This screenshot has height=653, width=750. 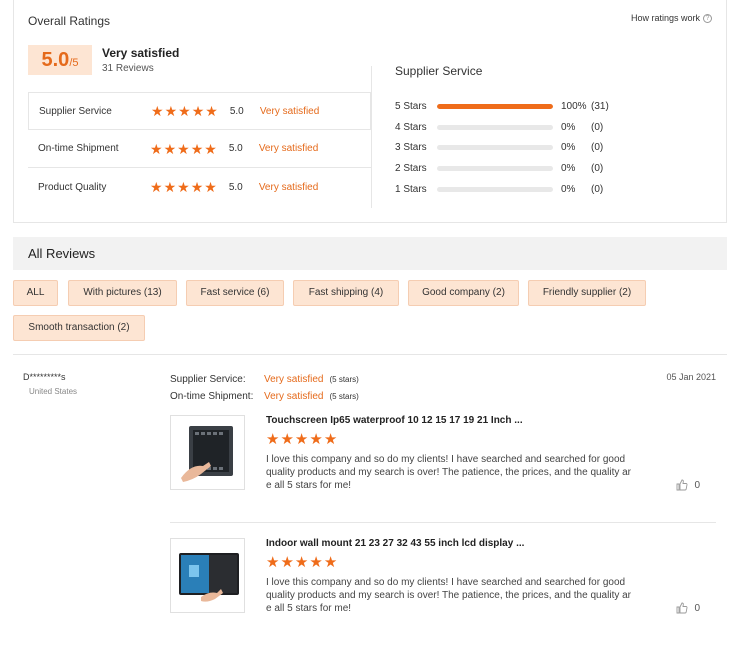 What do you see at coordinates (72, 187) in the screenshot?
I see `metric-name: Product Quality` at bounding box center [72, 187].